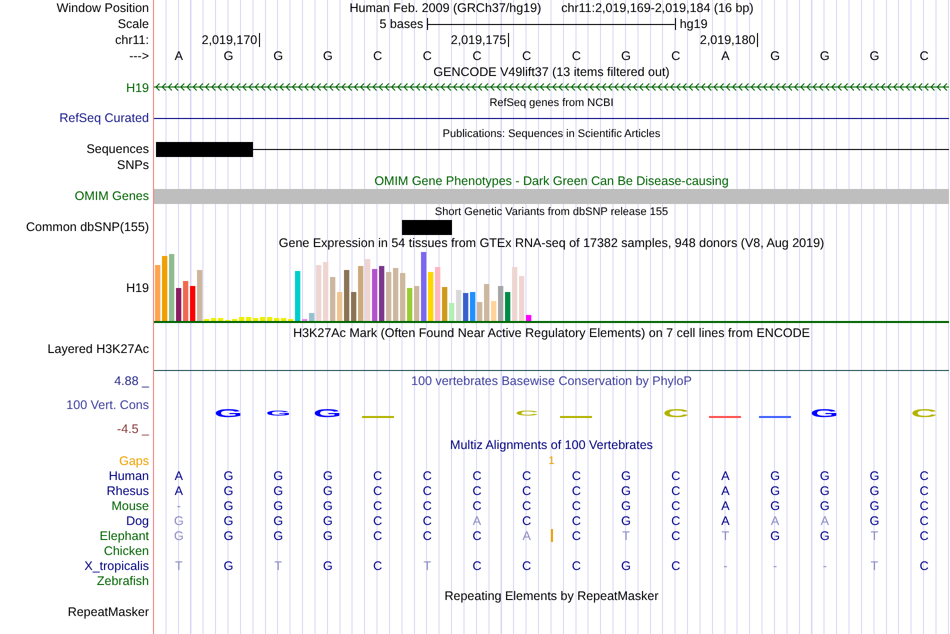 The height and width of the screenshot is (634, 950). What do you see at coordinates (132, 40) in the screenshot?
I see `track-label: chr11:` at bounding box center [132, 40].